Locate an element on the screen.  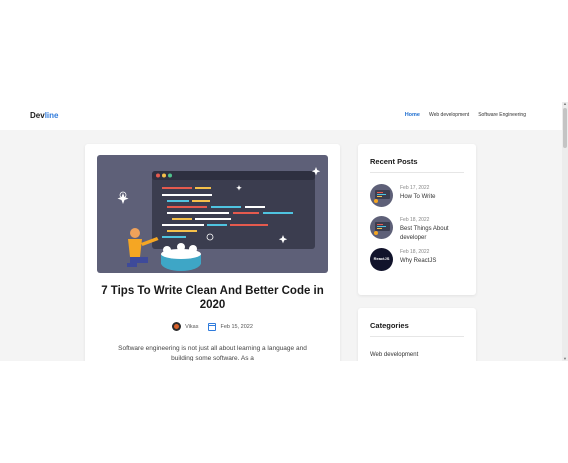
recent-post-title: Best Things About developer is located at coordinates (435, 233).